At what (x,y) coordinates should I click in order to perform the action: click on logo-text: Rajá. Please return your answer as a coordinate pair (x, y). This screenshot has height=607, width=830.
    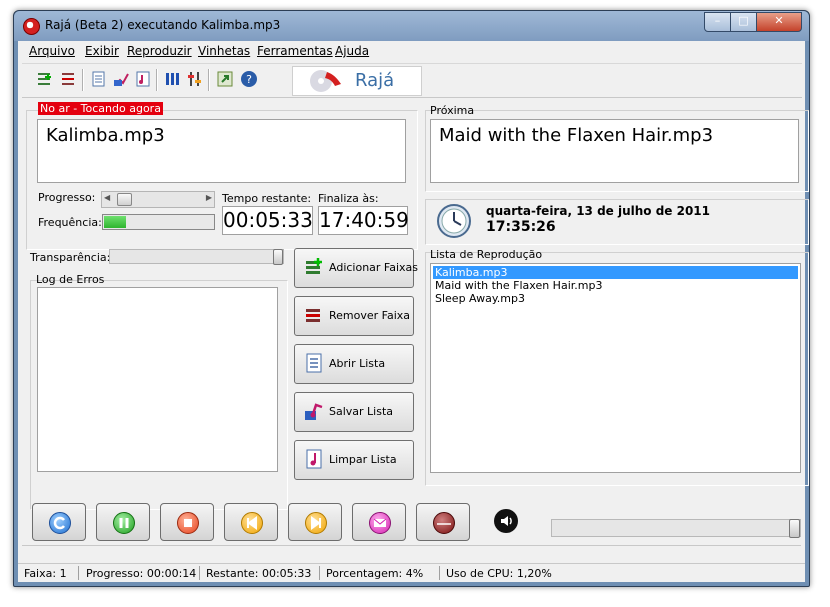
    Looking at the image, I should click on (375, 80).